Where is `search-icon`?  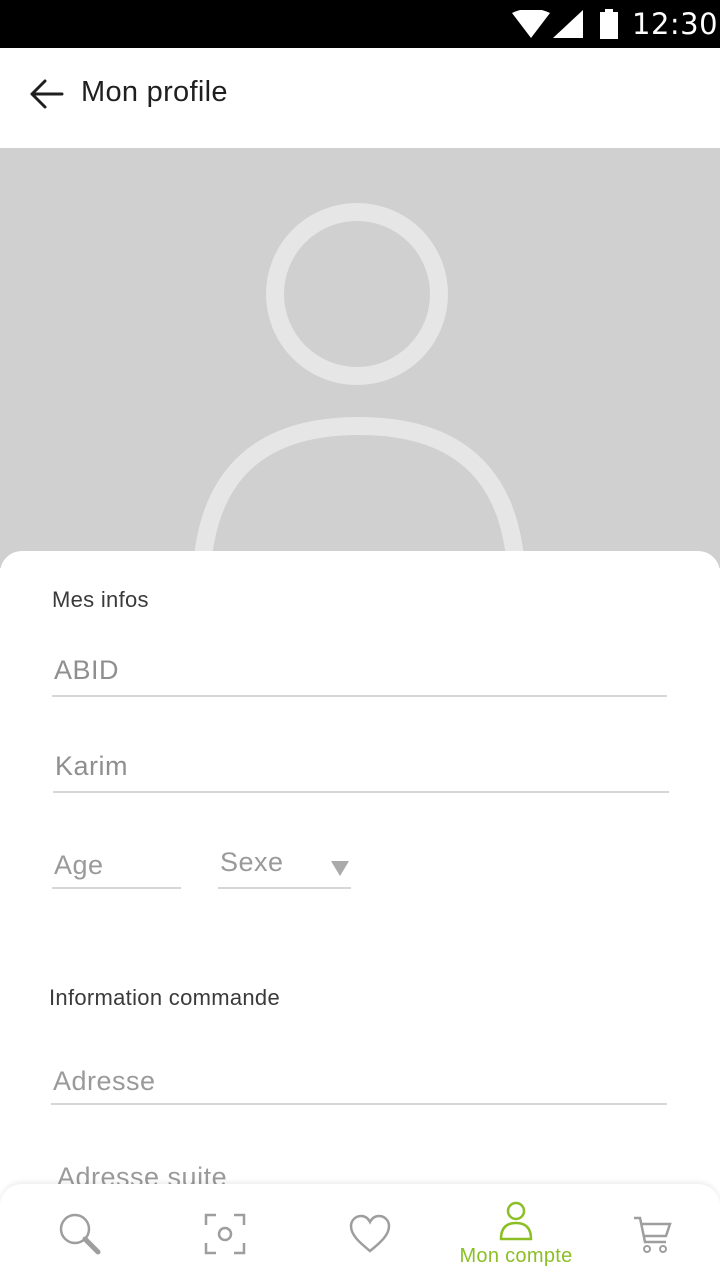
search-icon is located at coordinates (80, 1234).